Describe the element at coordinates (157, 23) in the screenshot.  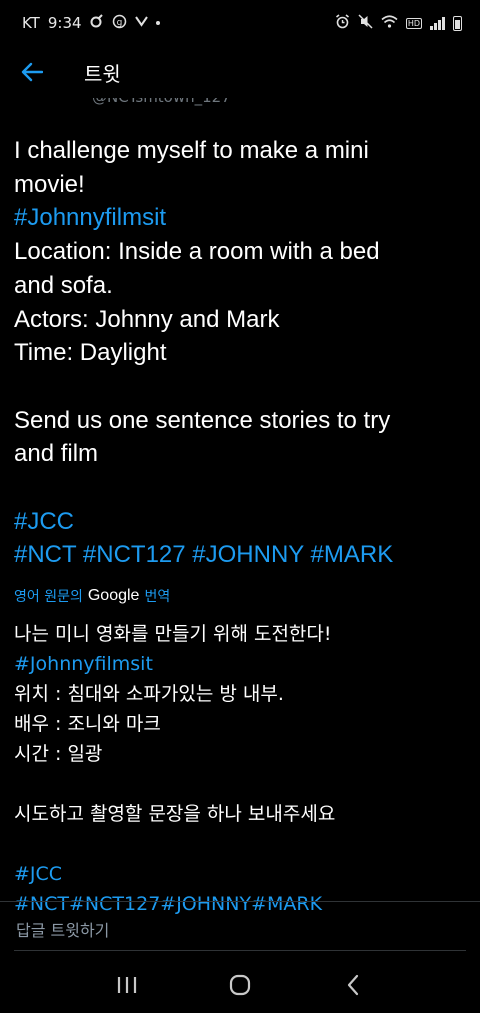
I see `more-notifications-dot-icon` at that location.